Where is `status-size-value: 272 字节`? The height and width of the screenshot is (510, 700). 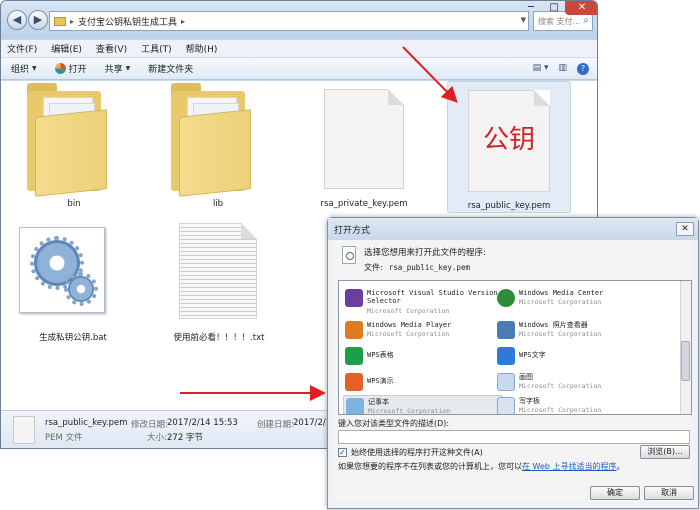
status-size-value: 272 字节 is located at coordinates (185, 438).